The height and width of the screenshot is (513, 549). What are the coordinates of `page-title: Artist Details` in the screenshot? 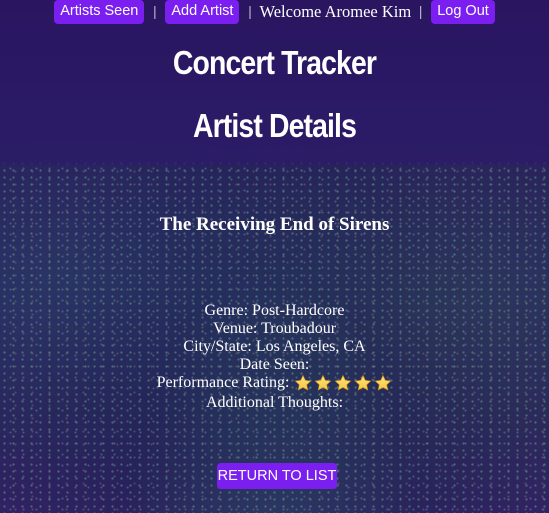 It's located at (274, 125).